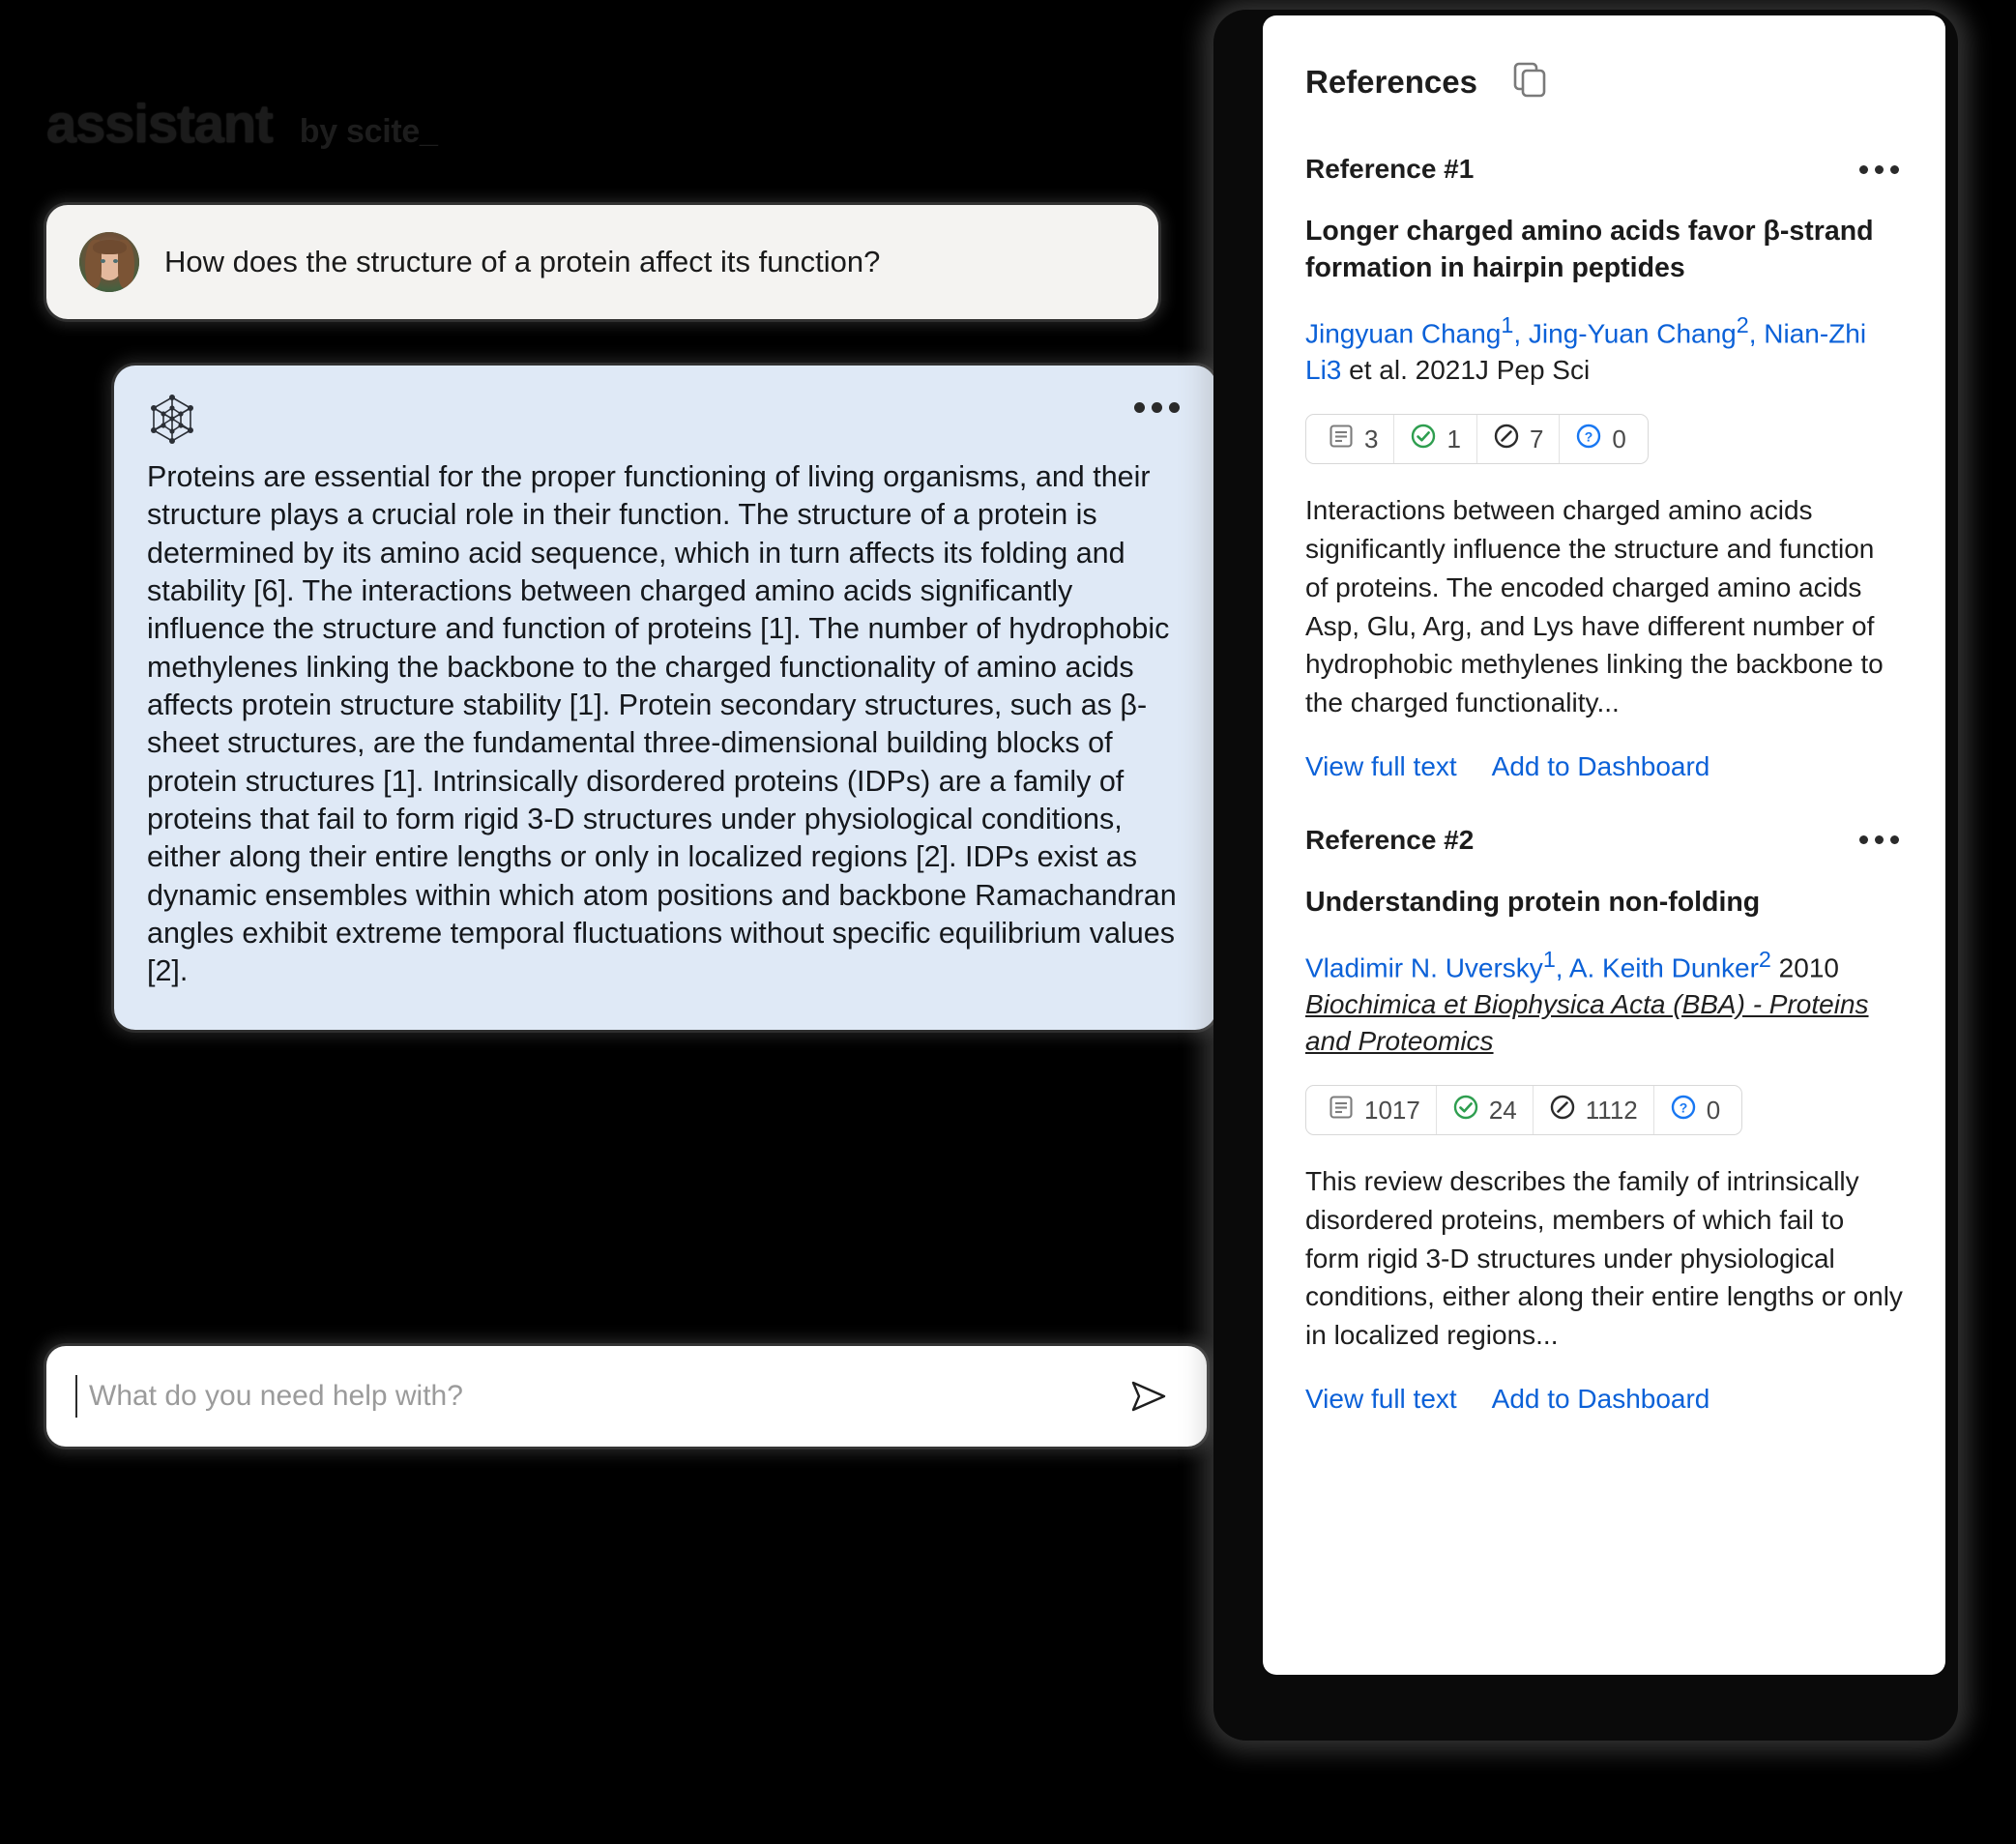 The width and height of the screenshot is (2016, 1844). I want to click on metric-value: 3, so click(1371, 439).